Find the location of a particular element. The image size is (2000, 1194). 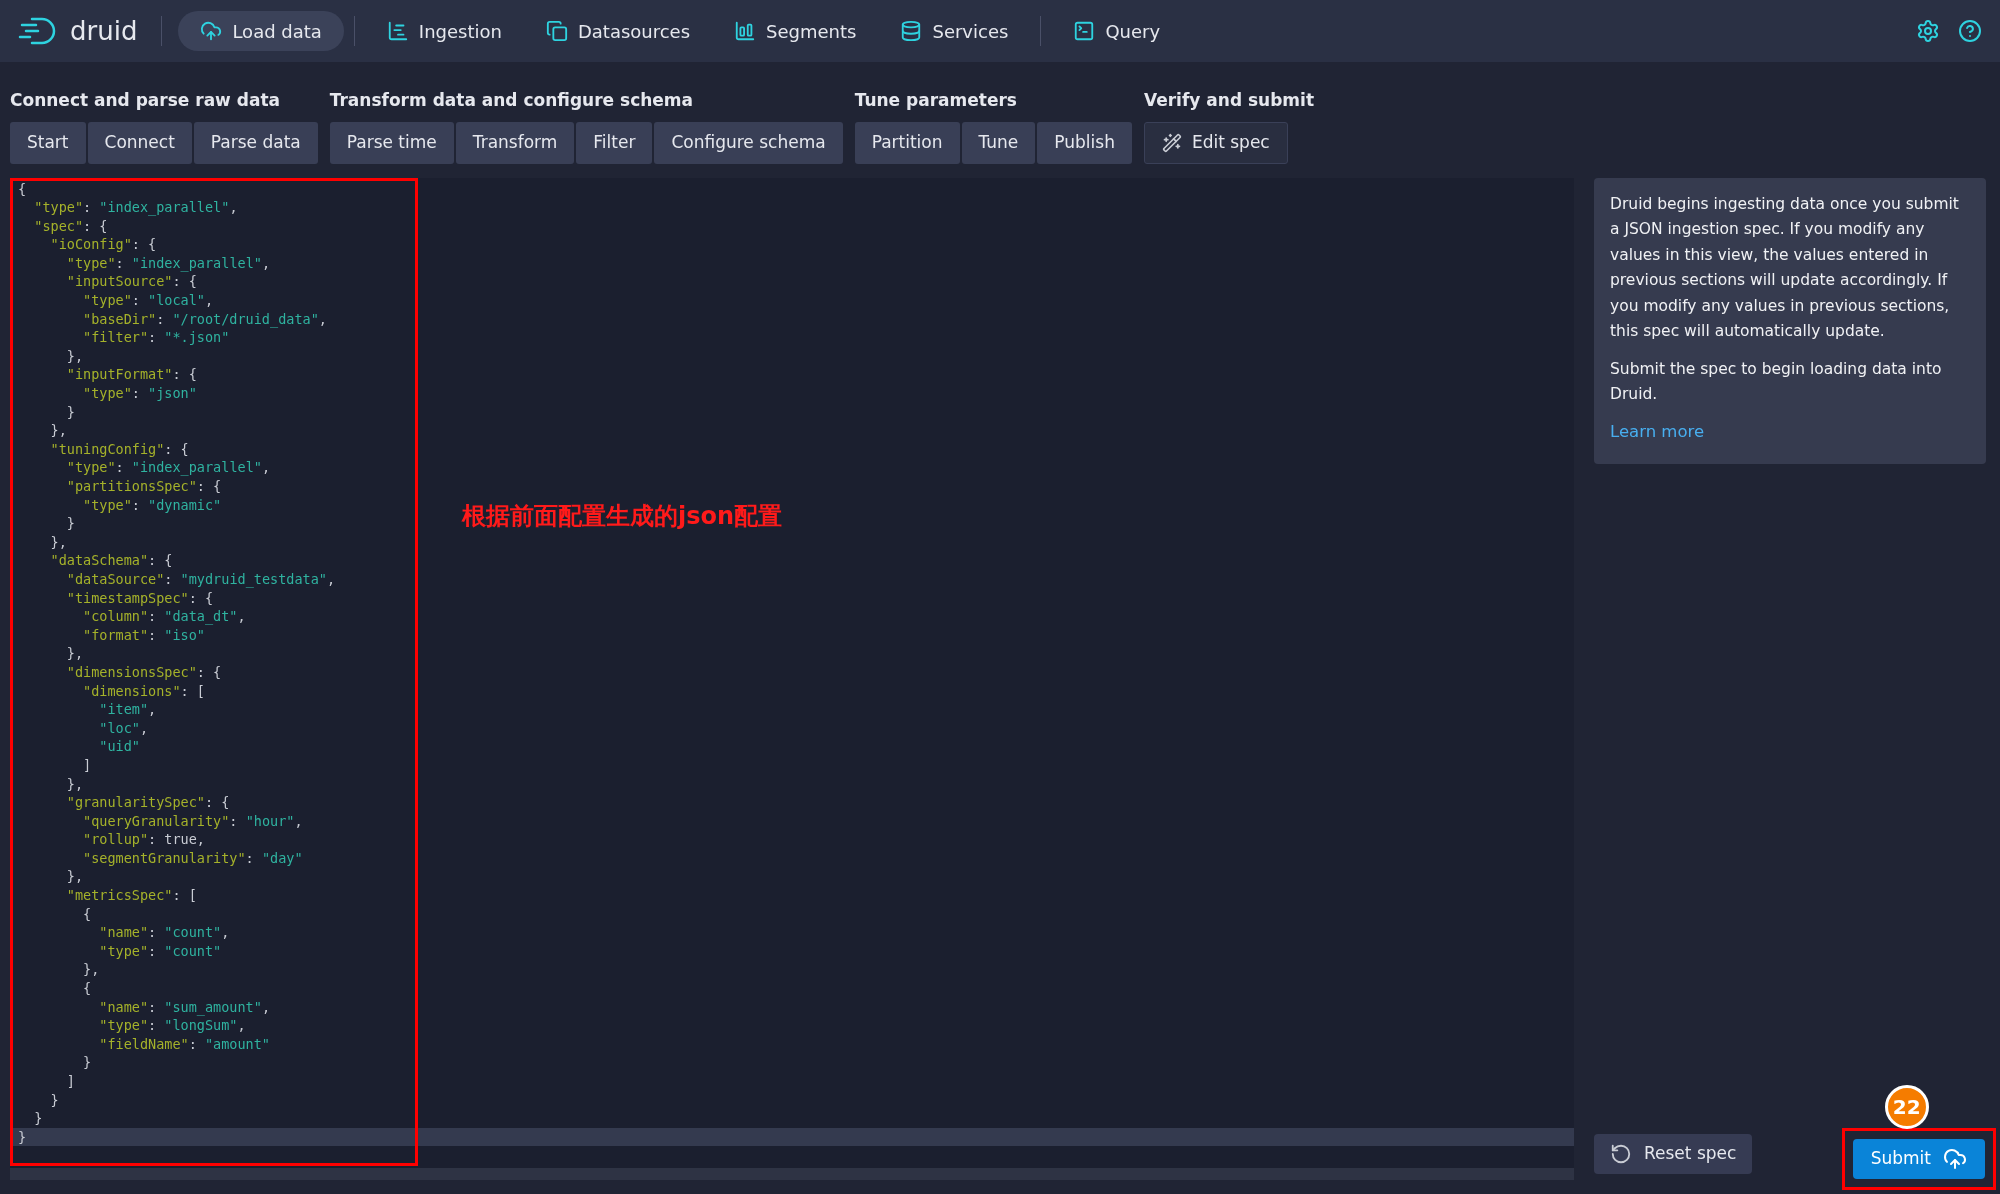

code-line: "loc", is located at coordinates (123, 727).